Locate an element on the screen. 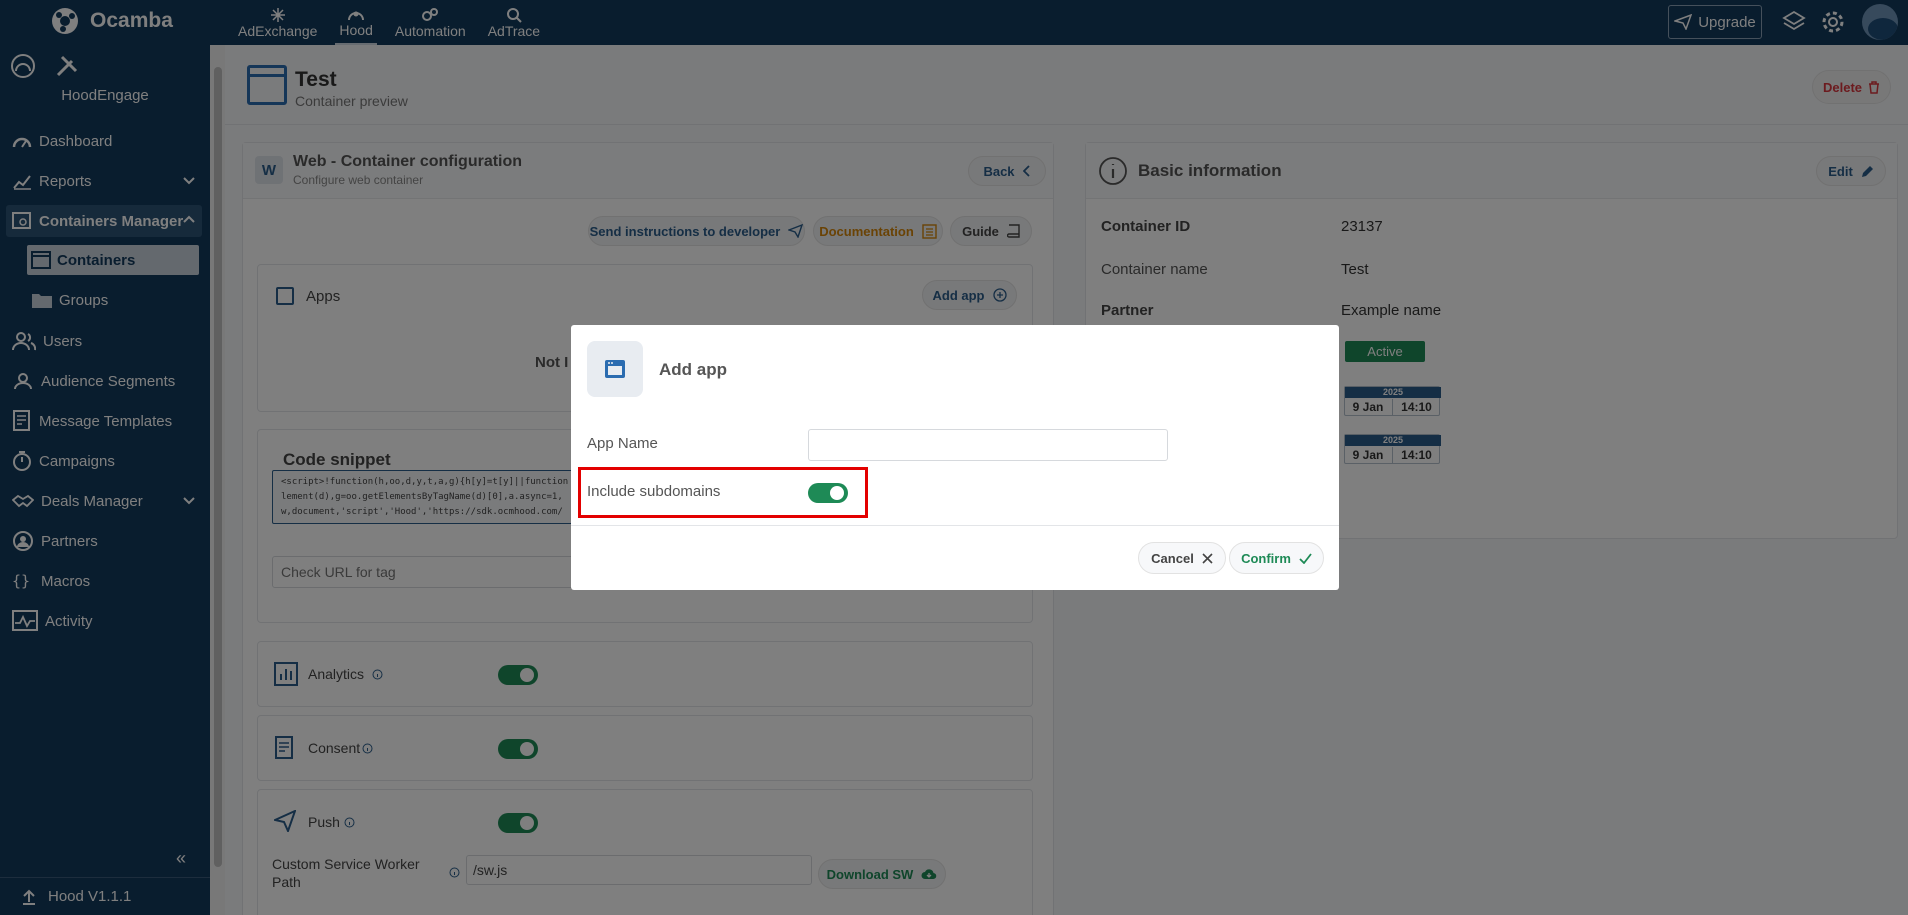 This screenshot has width=1908, height=915. modal-footer-divider is located at coordinates (955, 525).